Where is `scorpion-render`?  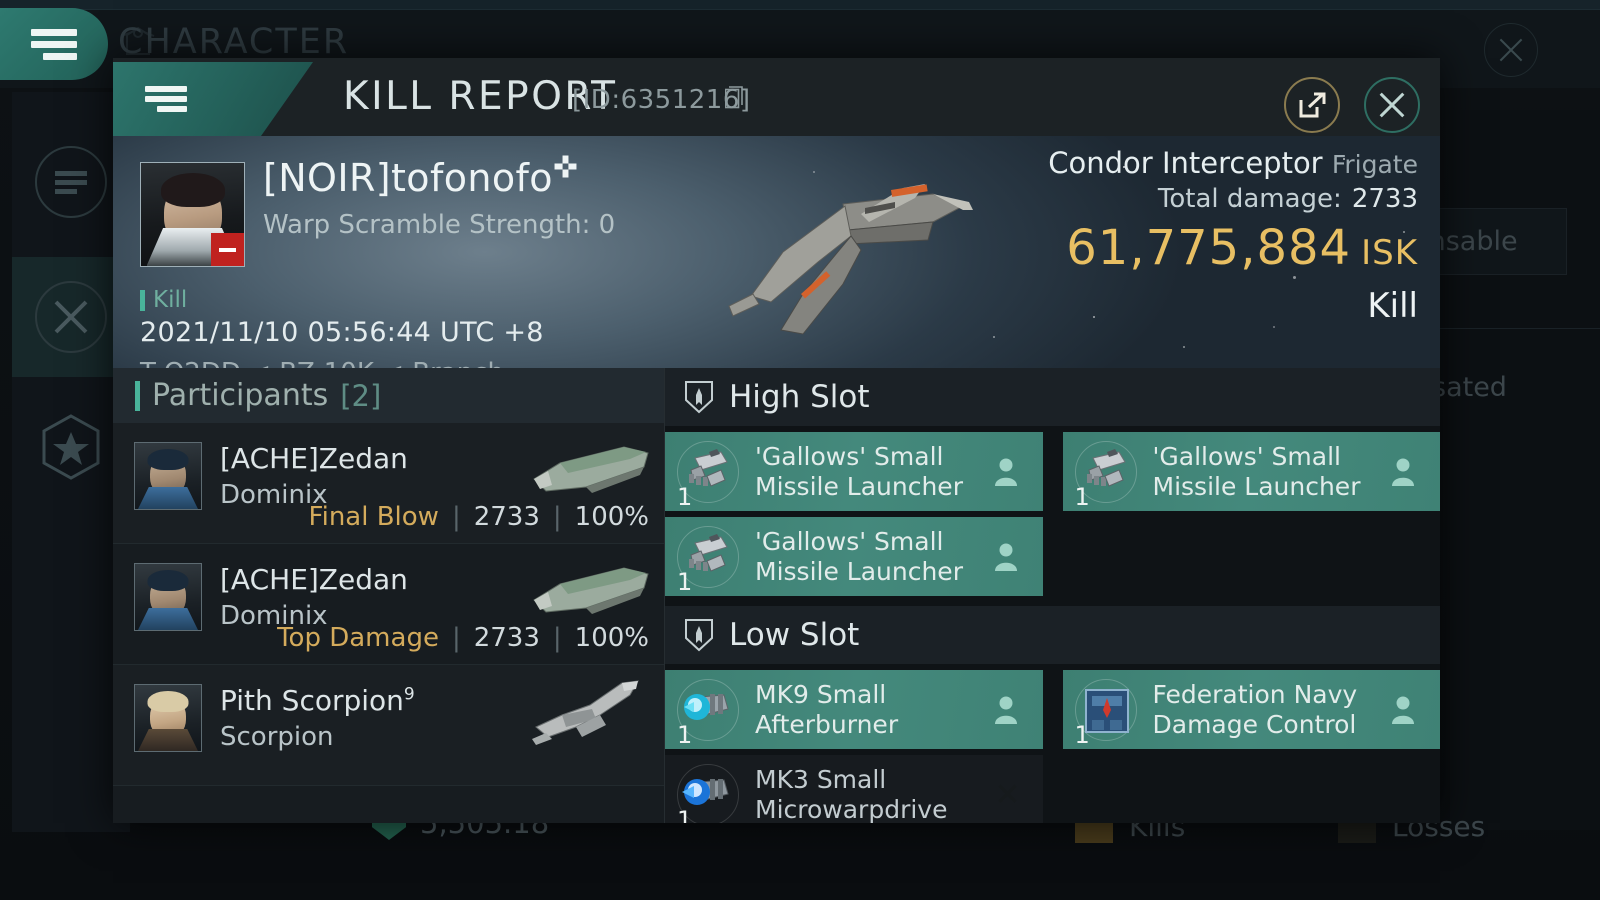 scorpion-render is located at coordinates (585, 712).